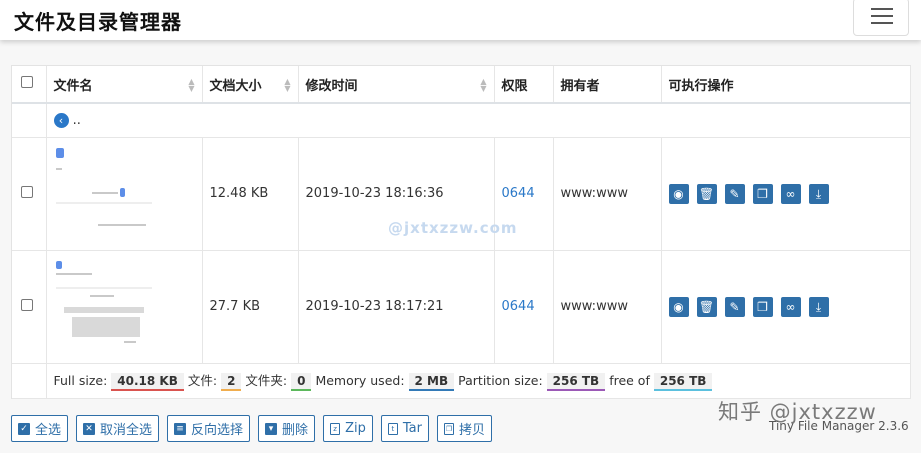 This screenshot has width=921, height=453. What do you see at coordinates (629, 380) in the screenshot?
I see `free-label: free of` at bounding box center [629, 380].